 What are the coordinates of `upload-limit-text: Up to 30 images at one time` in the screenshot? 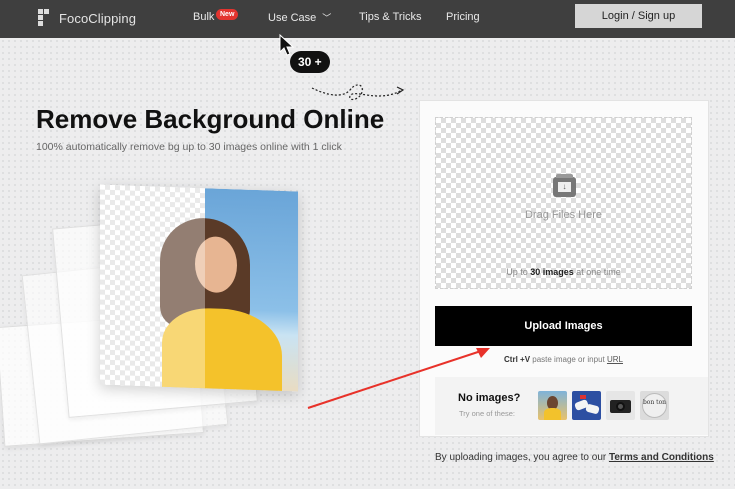 It's located at (563, 272).